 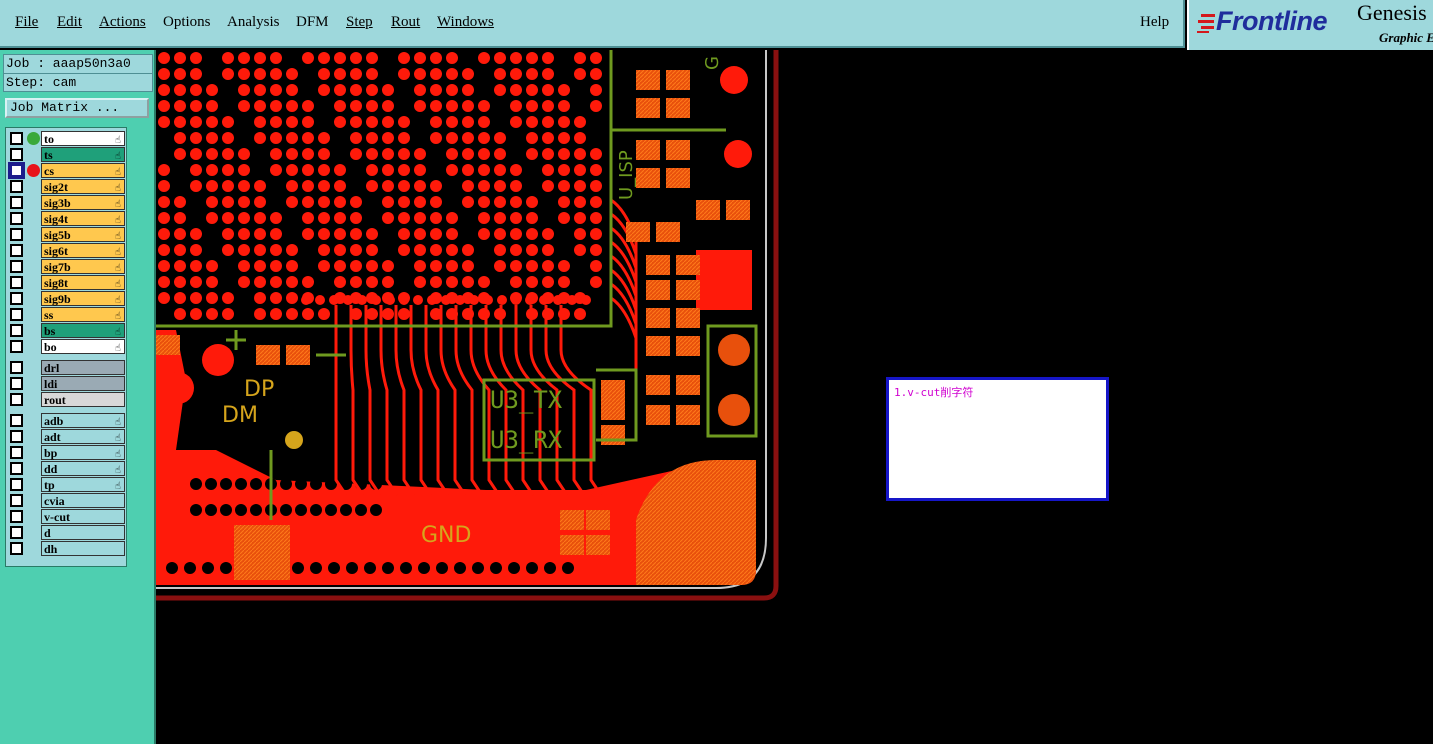 I want to click on layer-name: dh, so click(x=83, y=548).